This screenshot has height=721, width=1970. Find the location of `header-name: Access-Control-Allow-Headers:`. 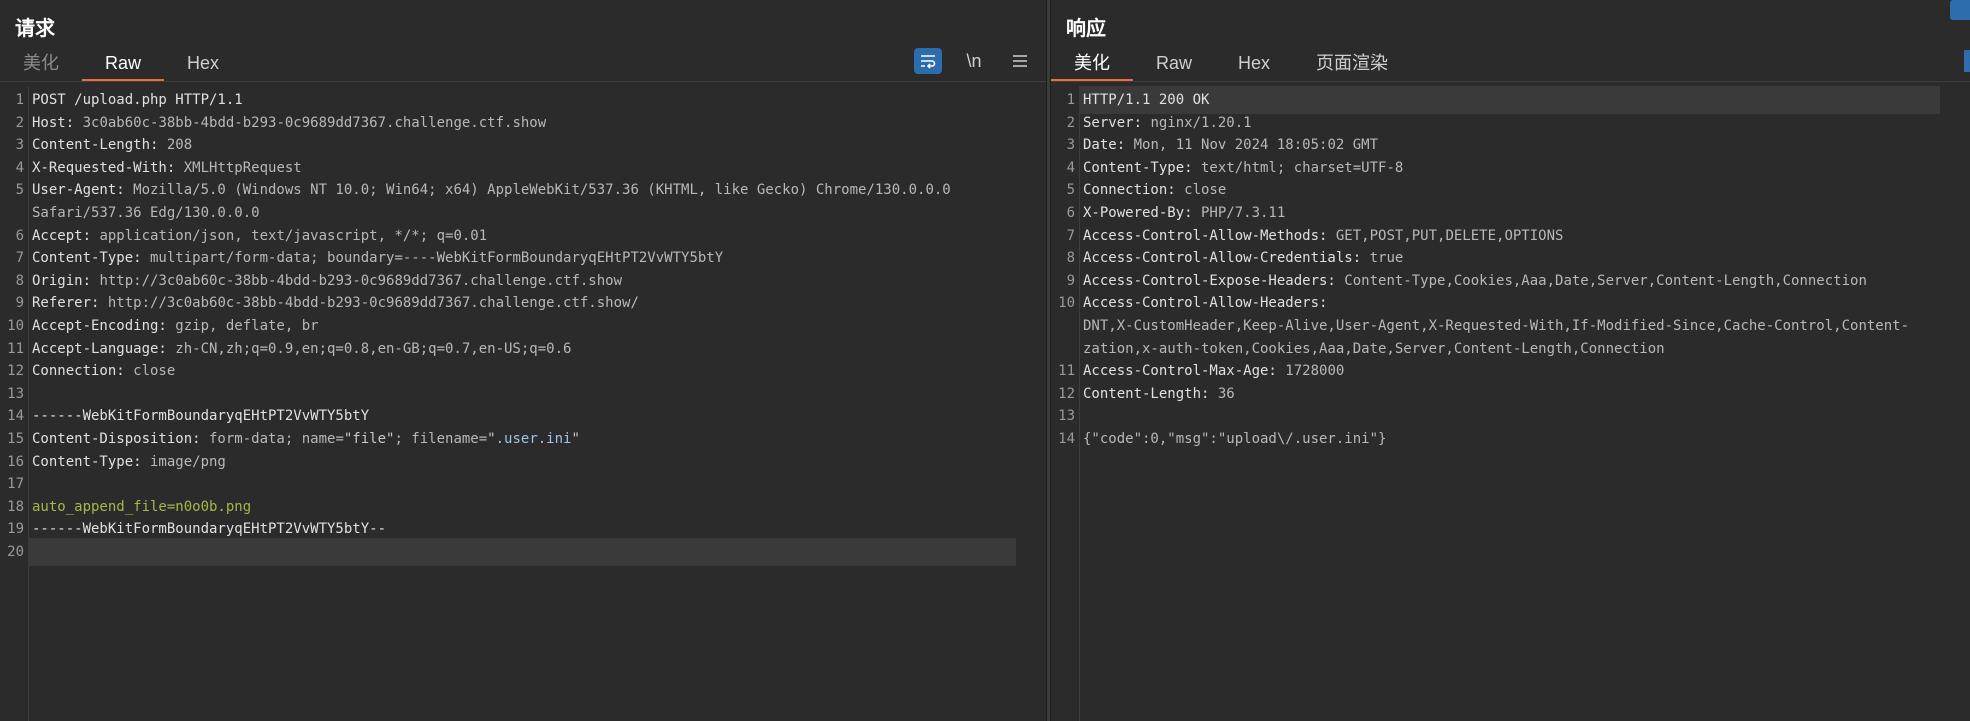

header-name: Access-Control-Allow-Headers: is located at coordinates (1205, 303).